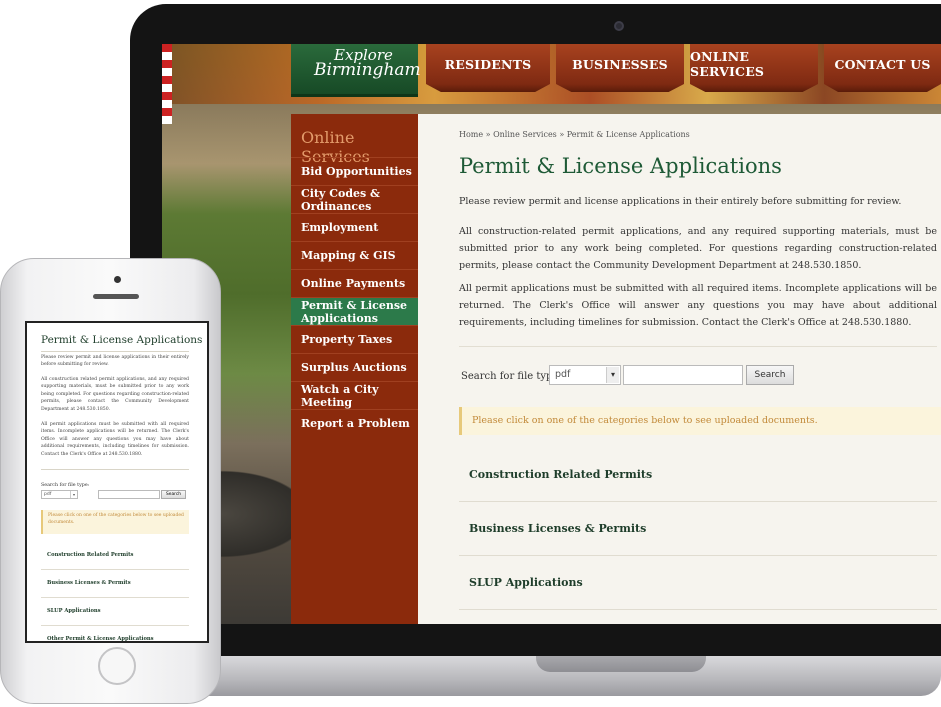 The image size is (941, 707). I want to click on nav-online-services: ONLINE SERVICES, so click(754, 64).